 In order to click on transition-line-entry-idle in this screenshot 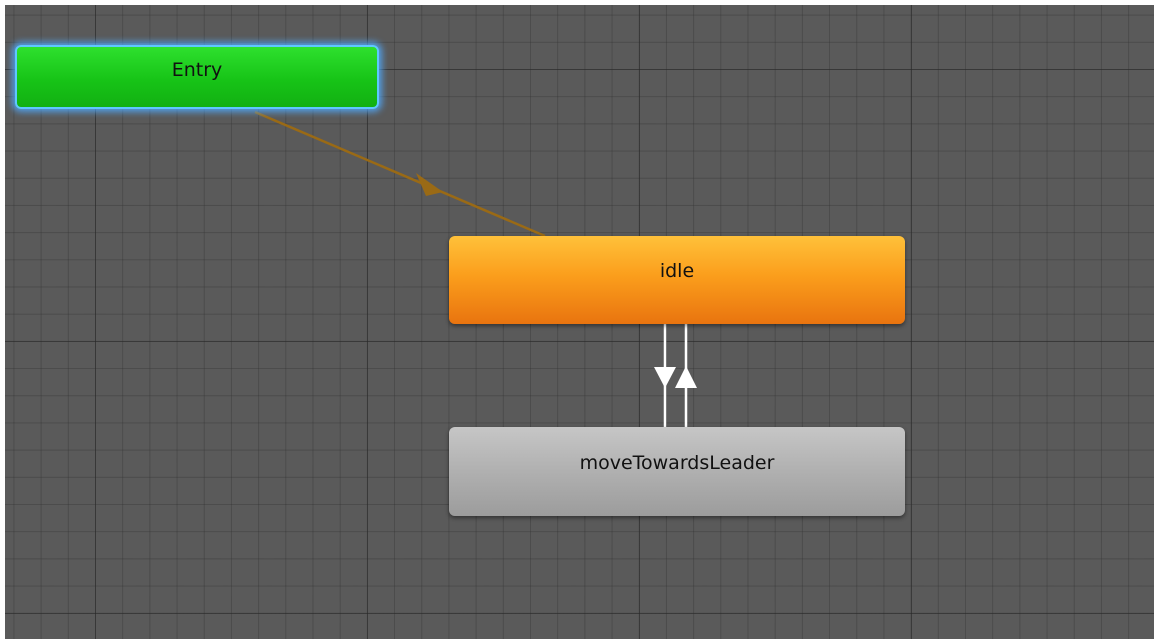, I will do `click(400, 174)`.